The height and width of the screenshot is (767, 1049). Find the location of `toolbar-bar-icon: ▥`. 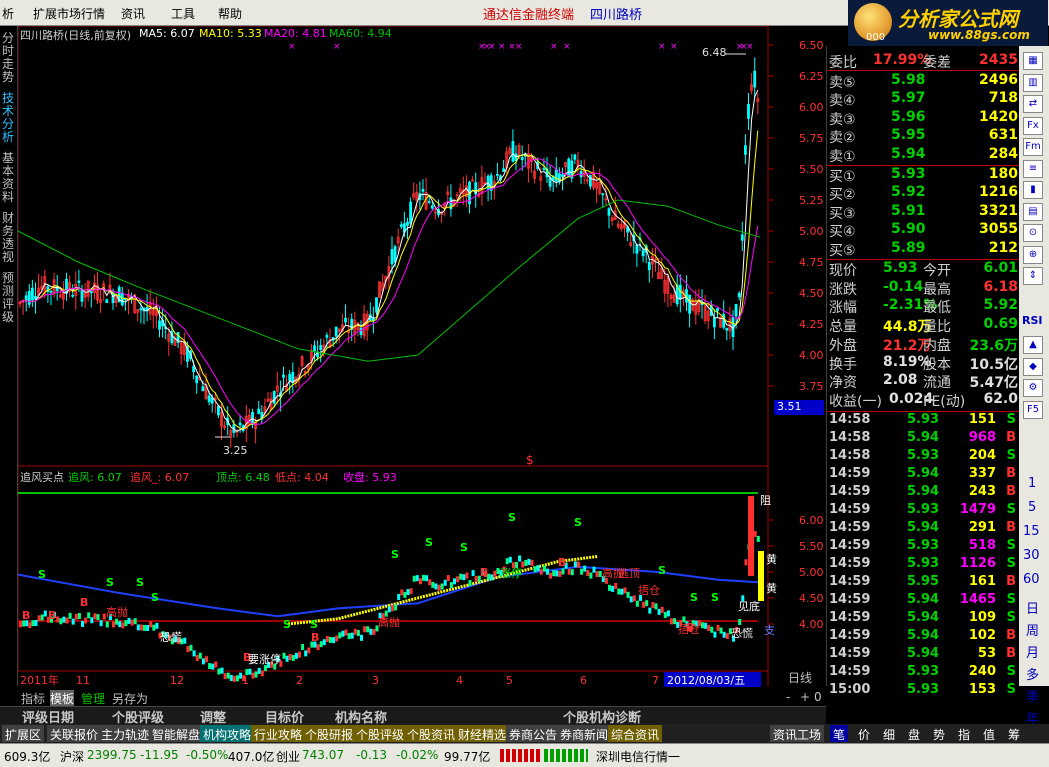

toolbar-bar-icon: ▥ is located at coordinates (1033, 82).